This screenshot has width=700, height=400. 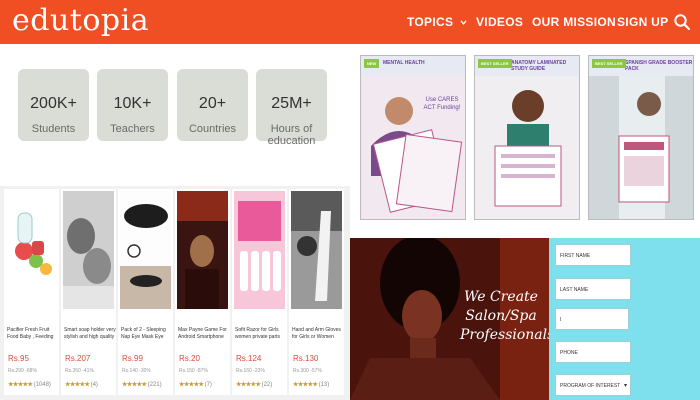 What do you see at coordinates (291, 103) in the screenshot?
I see `stat-value: 25M+` at bounding box center [291, 103].